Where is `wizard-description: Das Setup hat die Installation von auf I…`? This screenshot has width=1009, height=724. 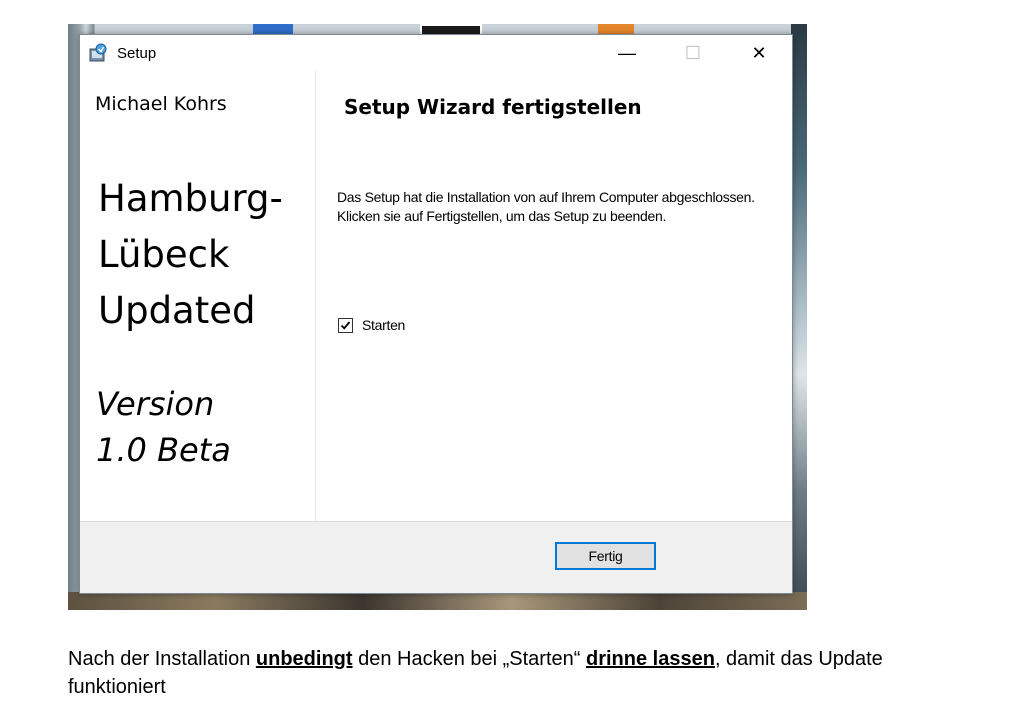 wizard-description: Das Setup hat die Installation von auf I… is located at coordinates (546, 206).